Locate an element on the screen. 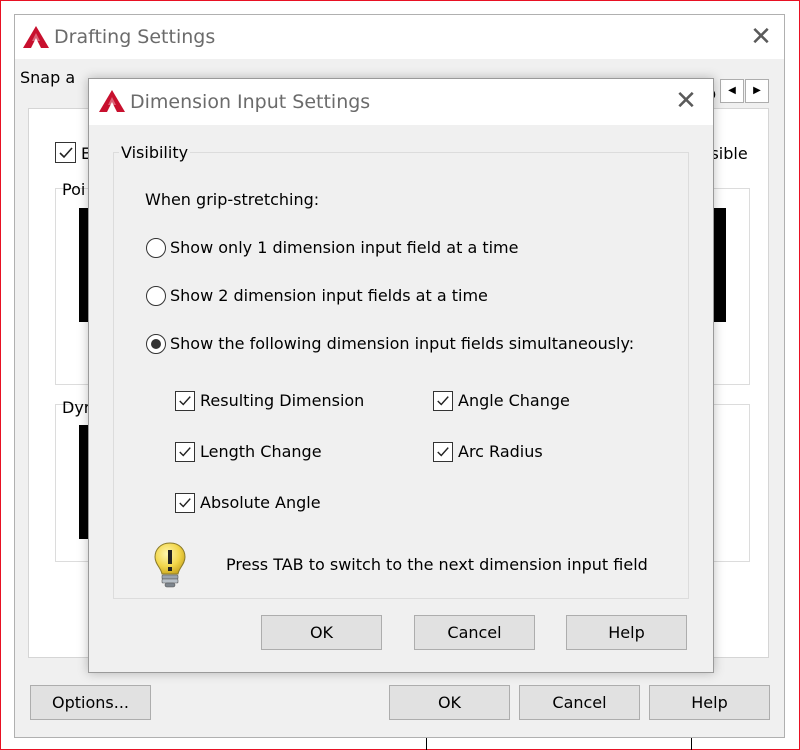 This screenshot has width=800, height=750. outer-cancel-button: Cancel is located at coordinates (579, 702).